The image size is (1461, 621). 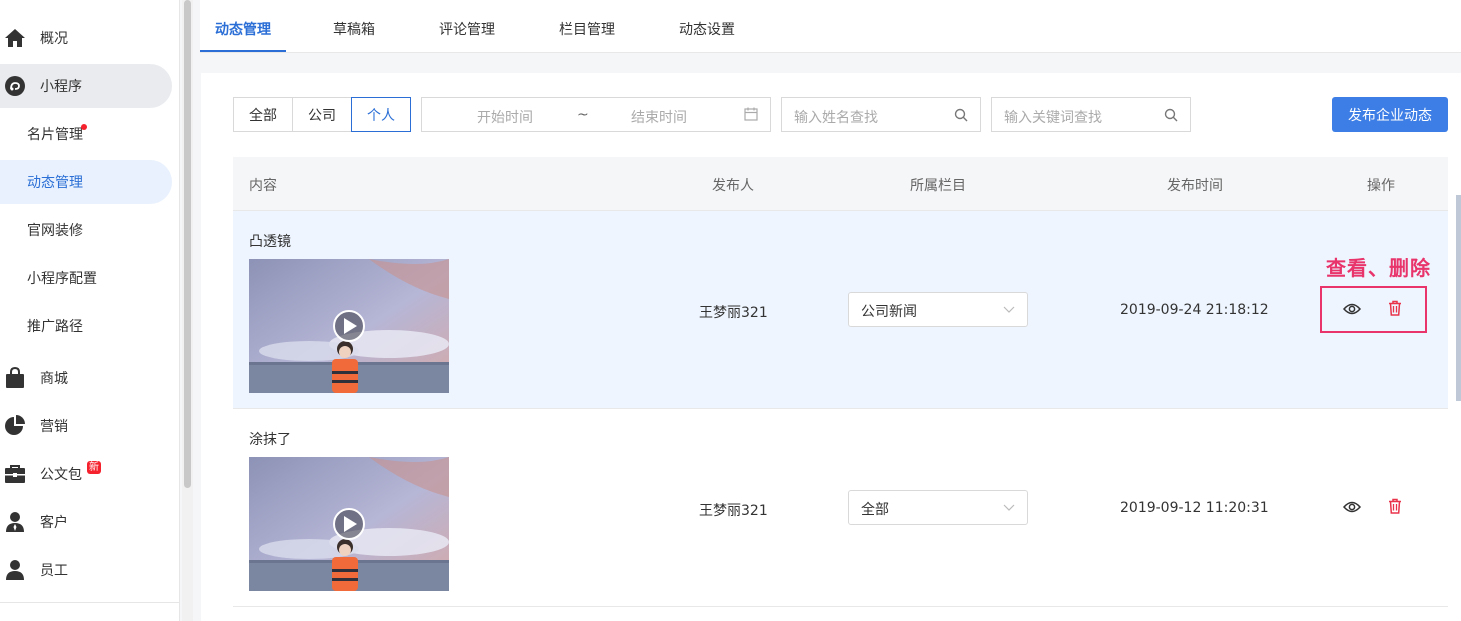 I want to click on sidebar-item-mall: 商城, so click(x=86, y=378).